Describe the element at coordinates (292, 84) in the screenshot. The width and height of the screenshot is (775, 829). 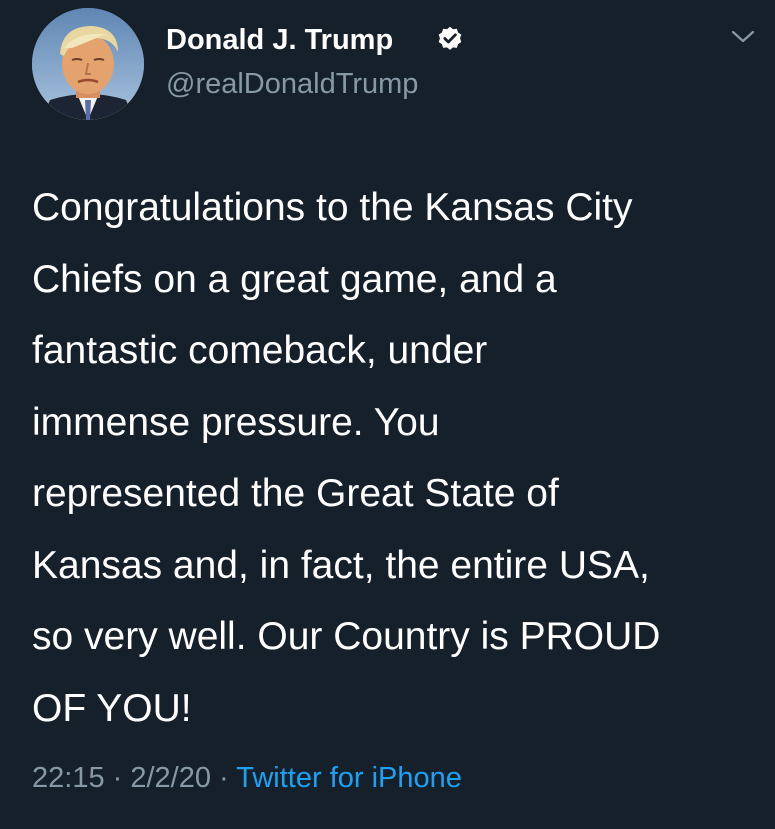
I see `author-handle: @realDonaldTrump` at that location.